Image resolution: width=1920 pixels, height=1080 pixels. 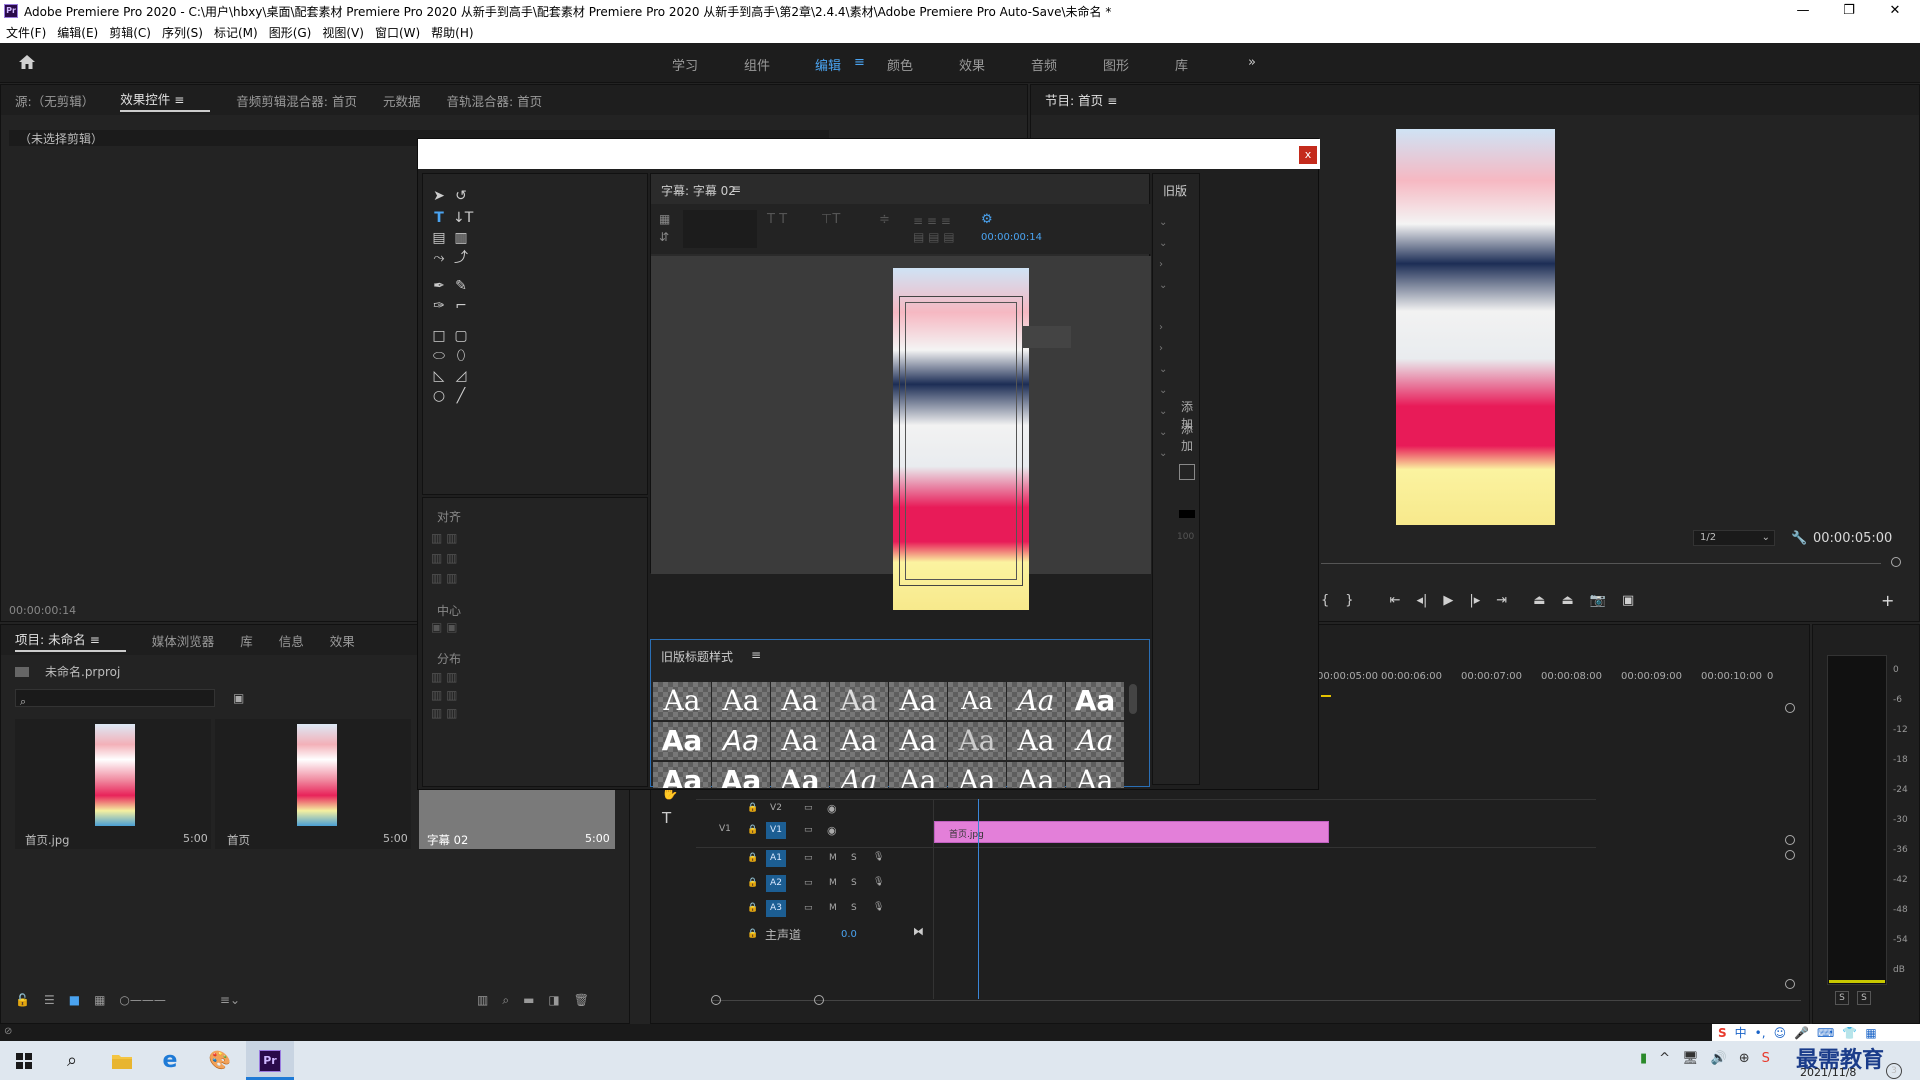 What do you see at coordinates (830, 219) in the screenshot?
I see `font-size-icon: ⊤T` at bounding box center [830, 219].